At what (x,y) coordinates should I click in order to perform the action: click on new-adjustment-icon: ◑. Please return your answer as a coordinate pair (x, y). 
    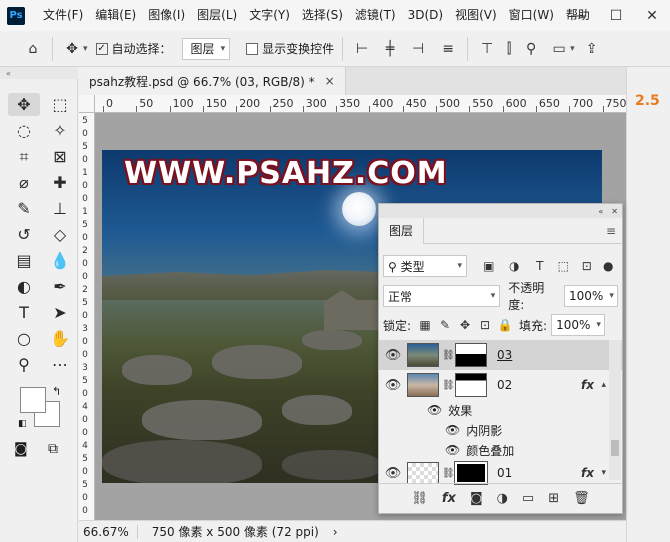
    Looking at the image, I should click on (502, 498).